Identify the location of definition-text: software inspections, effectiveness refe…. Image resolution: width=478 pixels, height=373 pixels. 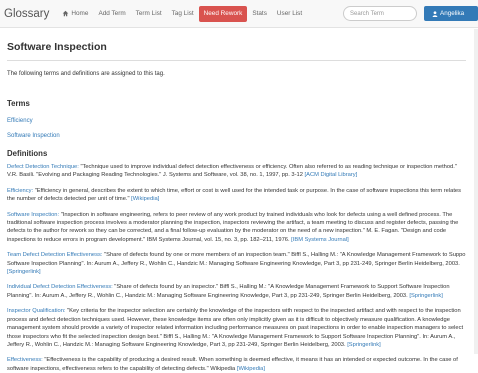
(136, 368).